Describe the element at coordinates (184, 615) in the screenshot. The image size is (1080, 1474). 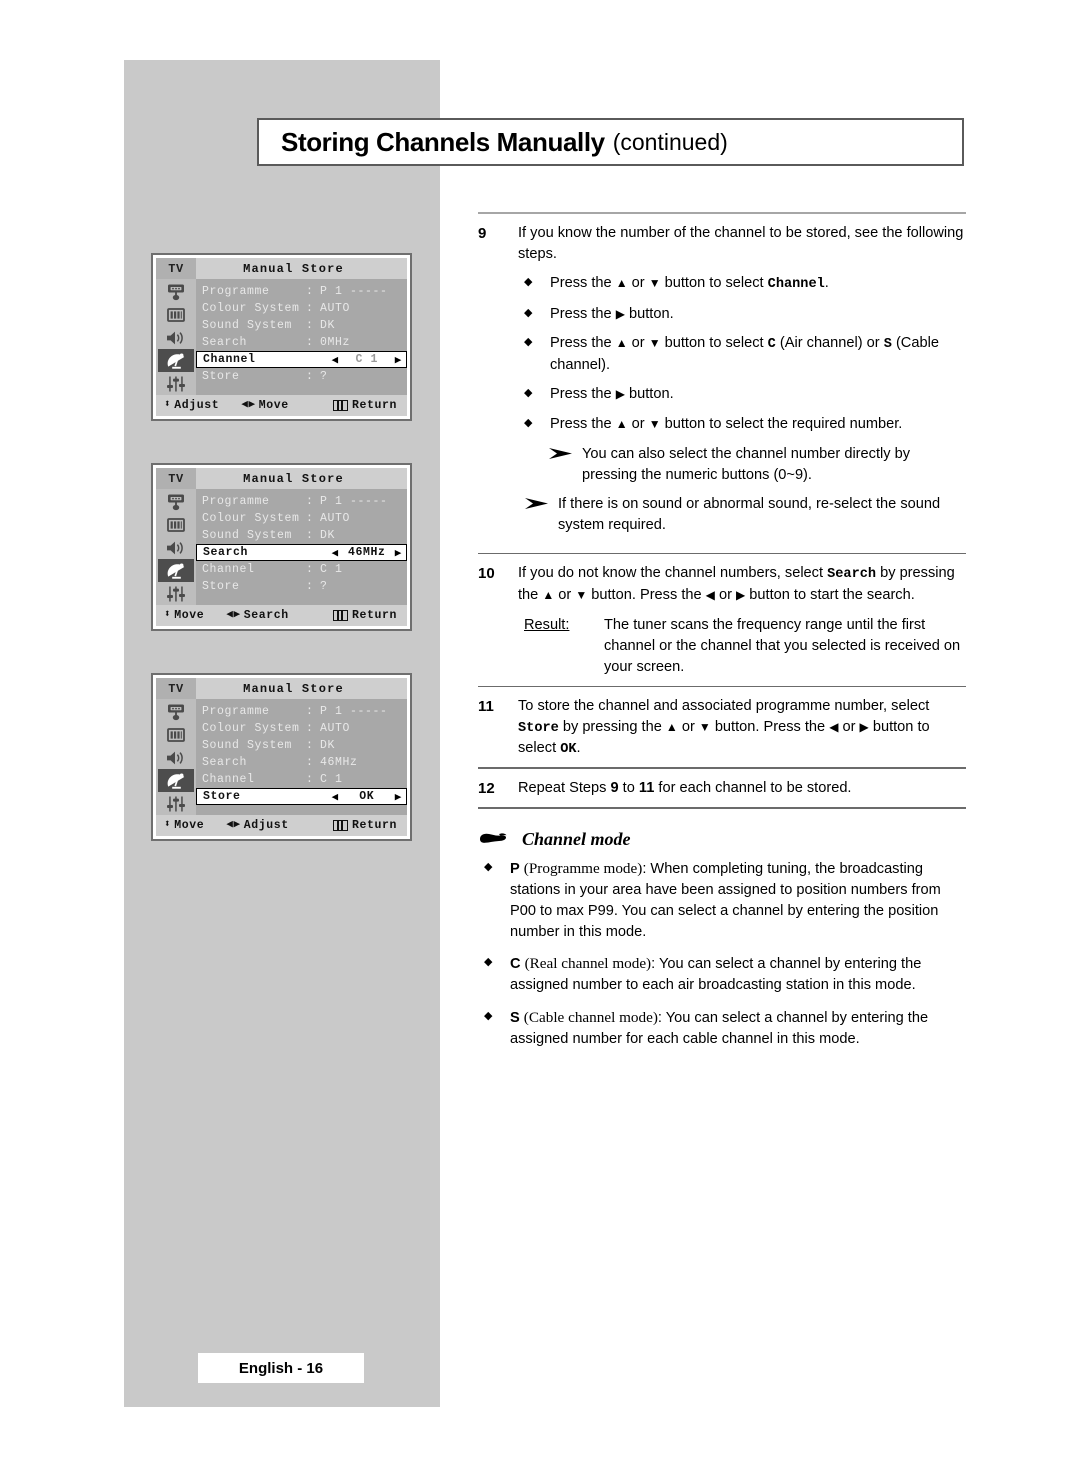
I see `osd-footer-hint: ⬍ Move` at that location.